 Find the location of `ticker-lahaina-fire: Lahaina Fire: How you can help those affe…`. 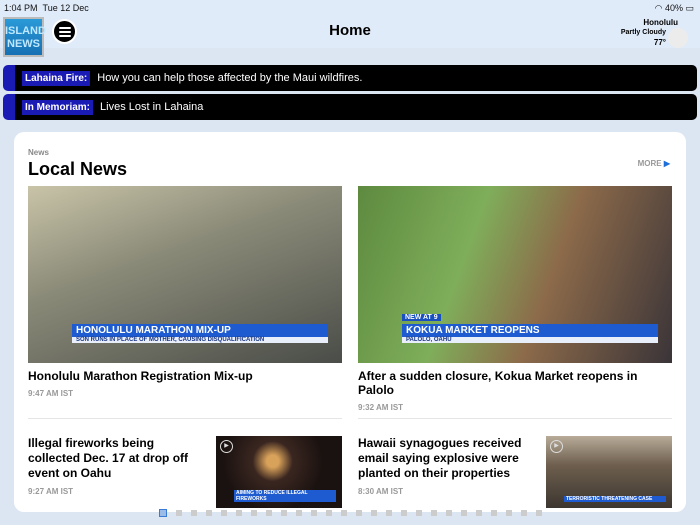

ticker-lahaina-fire: Lahaina Fire: How you can help those affe… is located at coordinates (350, 78).